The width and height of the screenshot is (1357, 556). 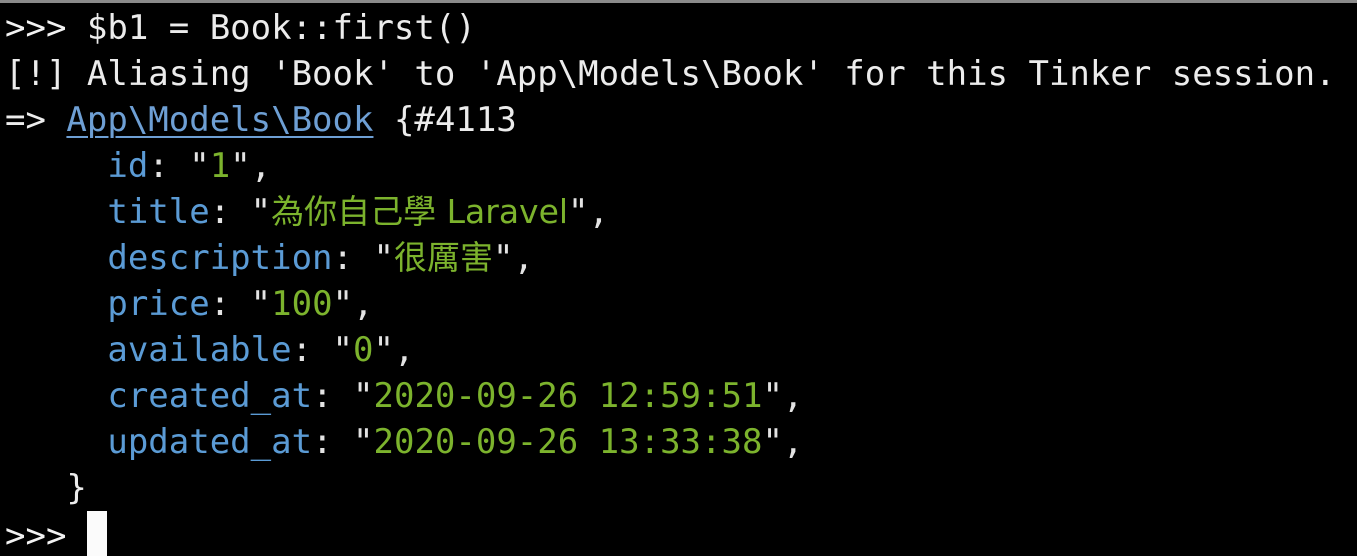 What do you see at coordinates (76, 488) in the screenshot?
I see `closing-brace: }` at bounding box center [76, 488].